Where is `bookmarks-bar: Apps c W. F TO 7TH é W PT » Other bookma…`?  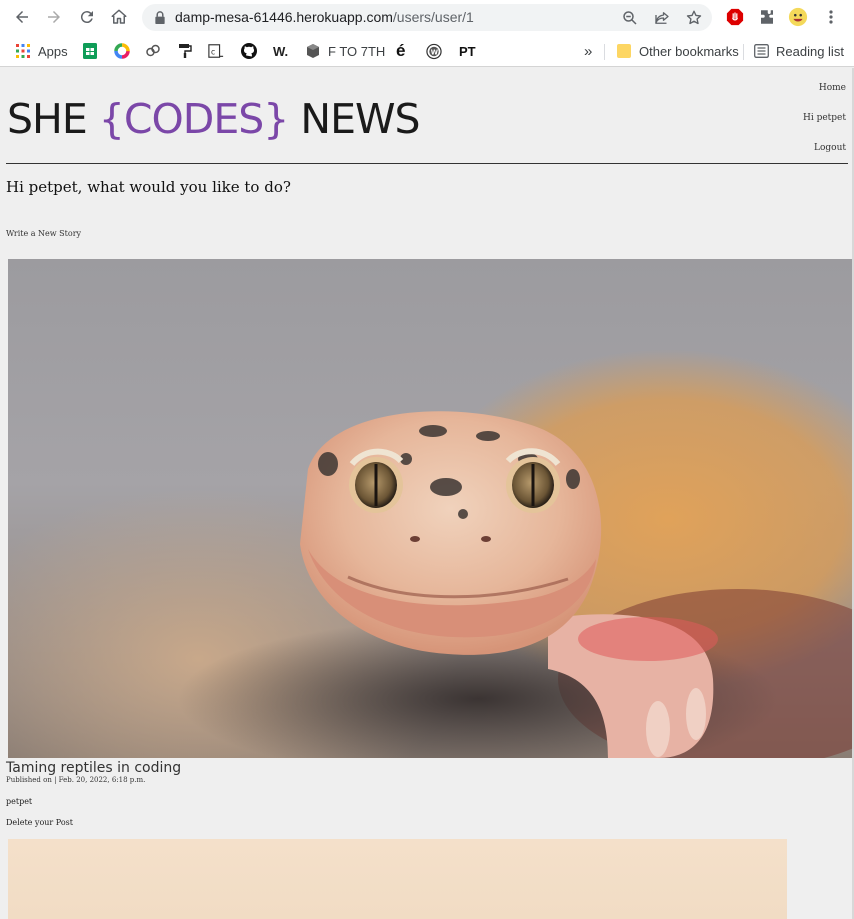
bookmarks-bar: Apps c W. F TO 7TH é W PT » Other bookma… is located at coordinates (427, 51).